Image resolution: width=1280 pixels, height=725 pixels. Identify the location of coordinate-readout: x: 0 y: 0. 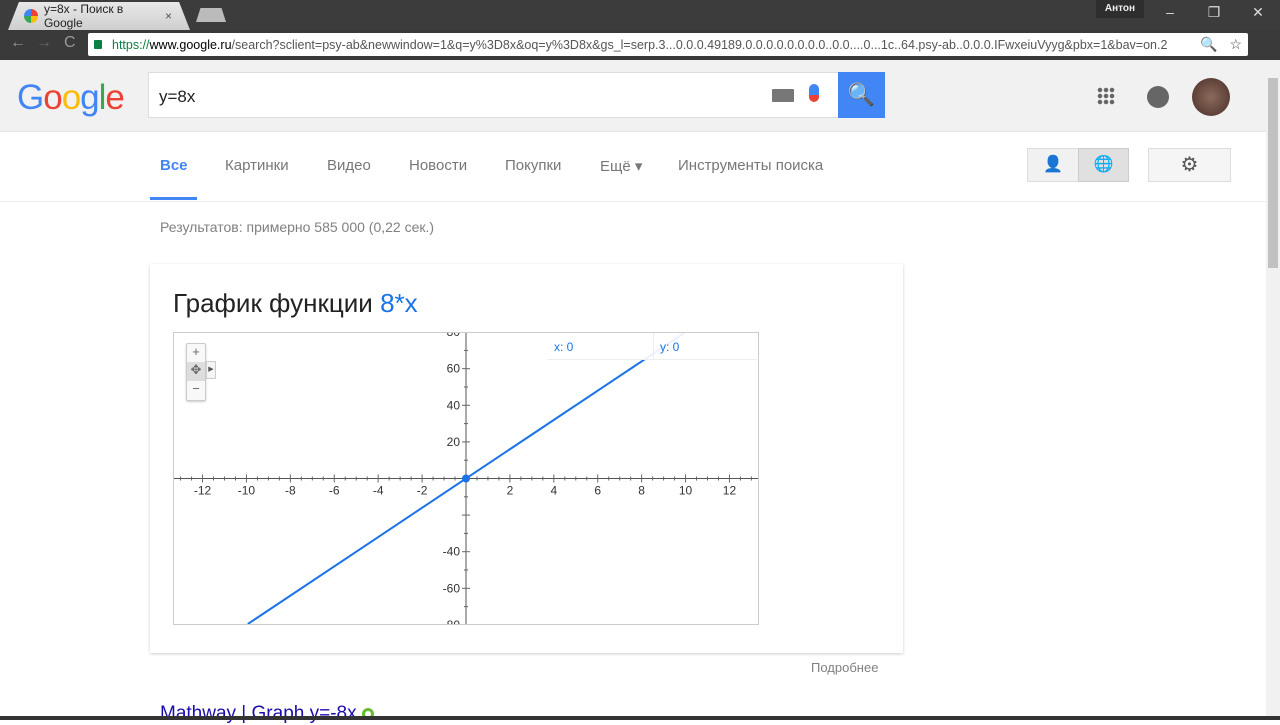
(652, 346).